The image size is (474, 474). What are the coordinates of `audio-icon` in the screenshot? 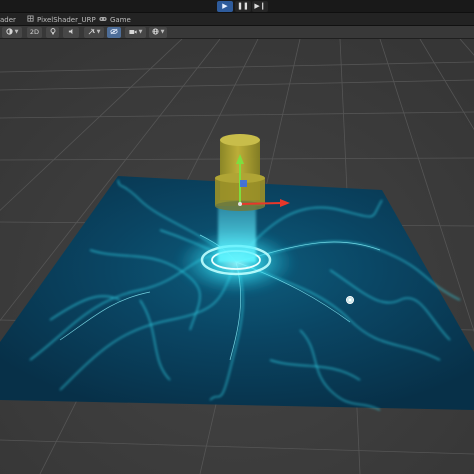 It's located at (71, 32).